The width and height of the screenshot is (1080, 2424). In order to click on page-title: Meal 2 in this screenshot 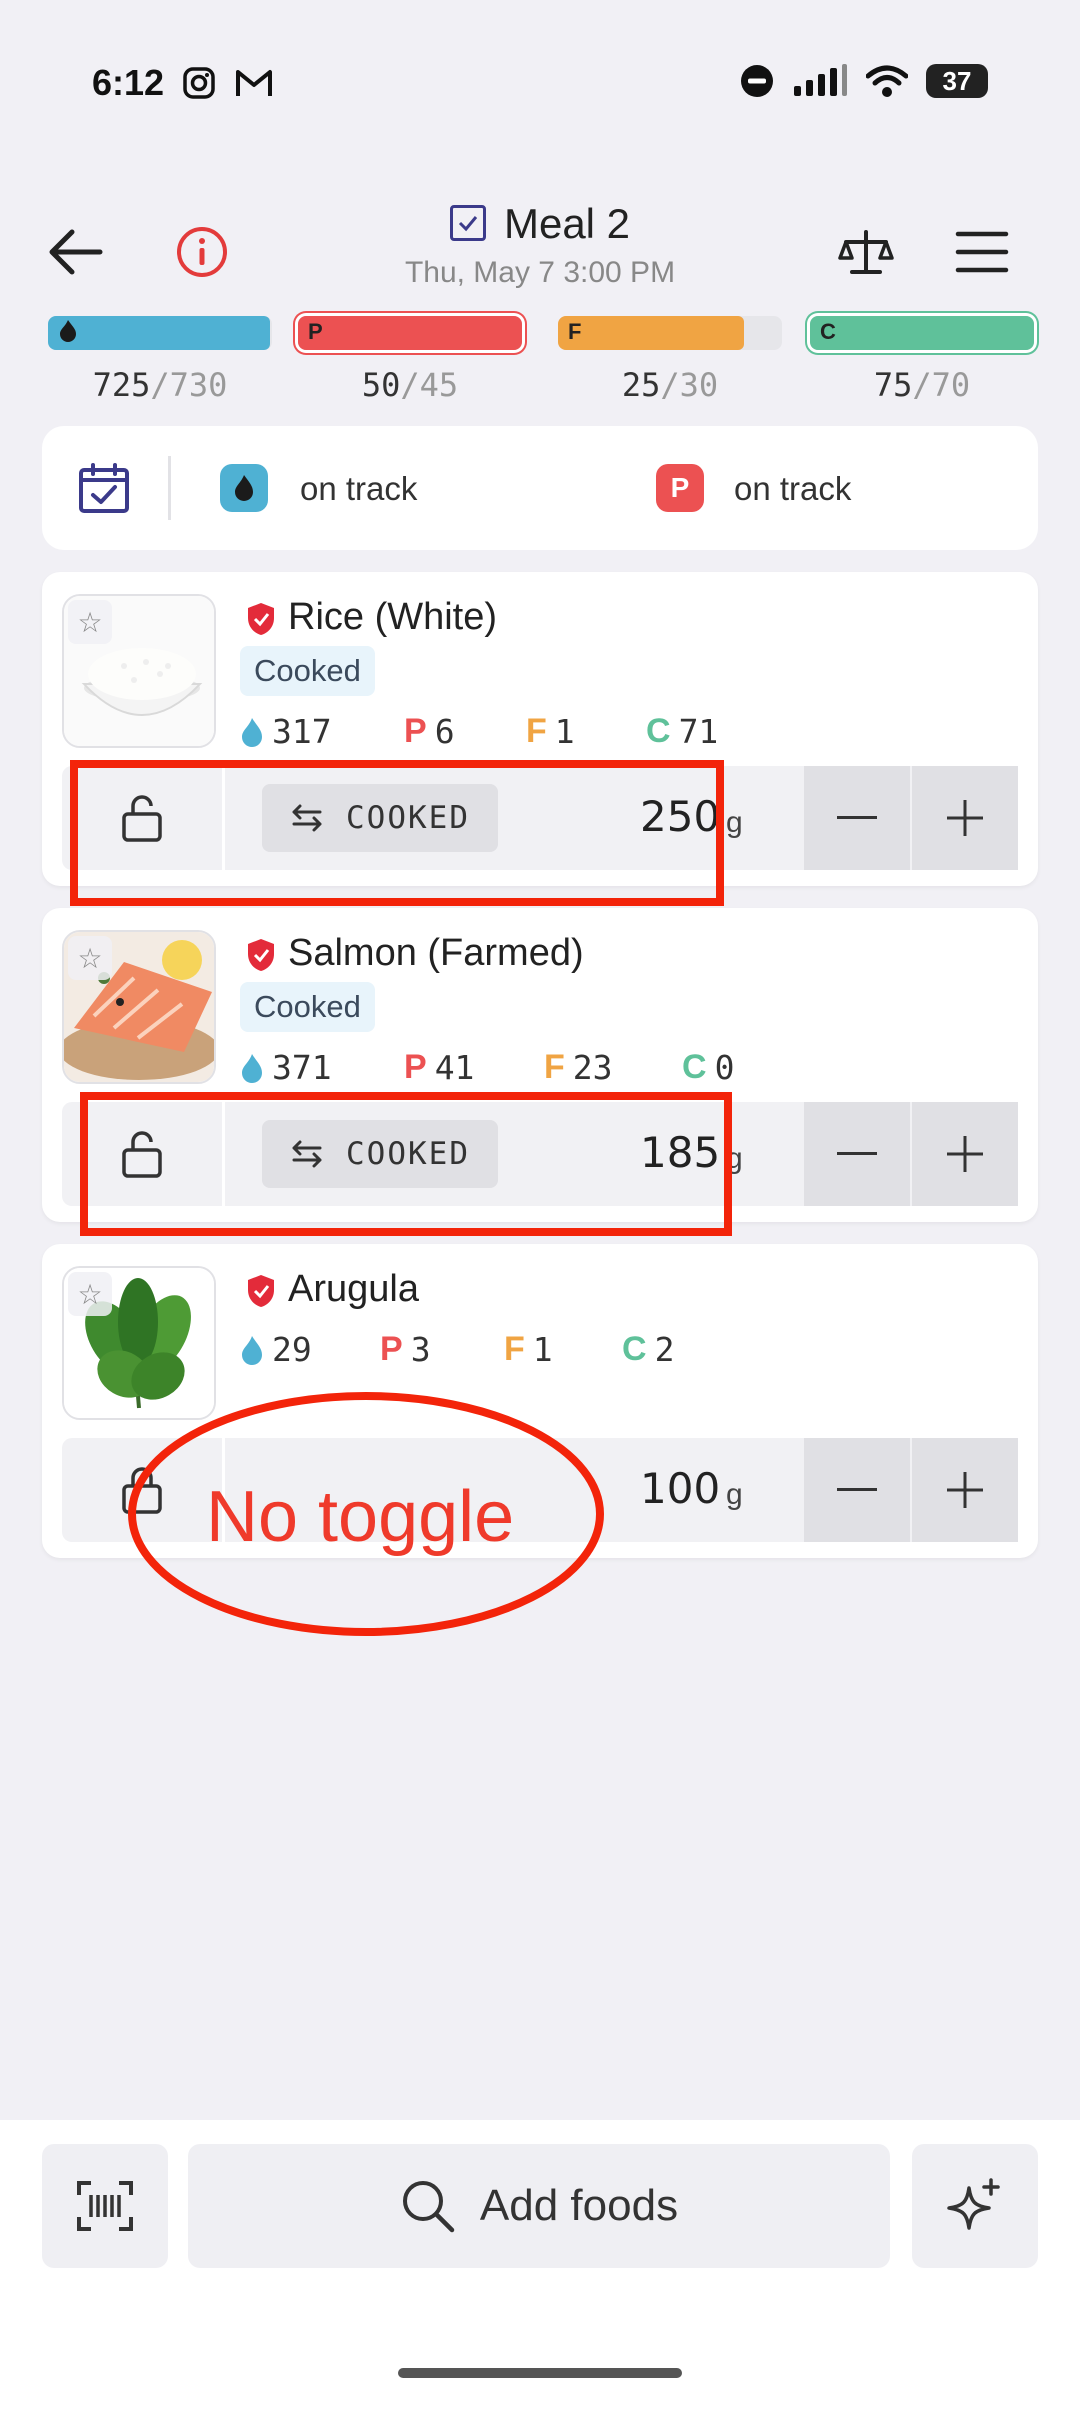, I will do `click(540, 224)`.